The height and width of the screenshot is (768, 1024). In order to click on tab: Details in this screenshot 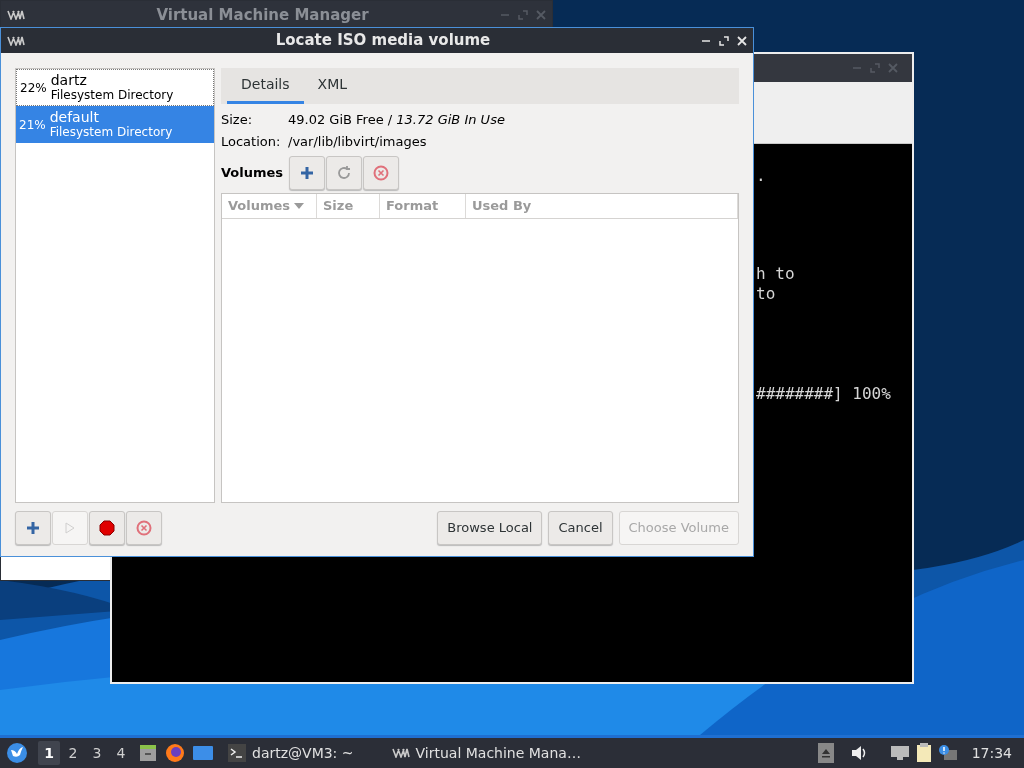, I will do `click(265, 86)`.